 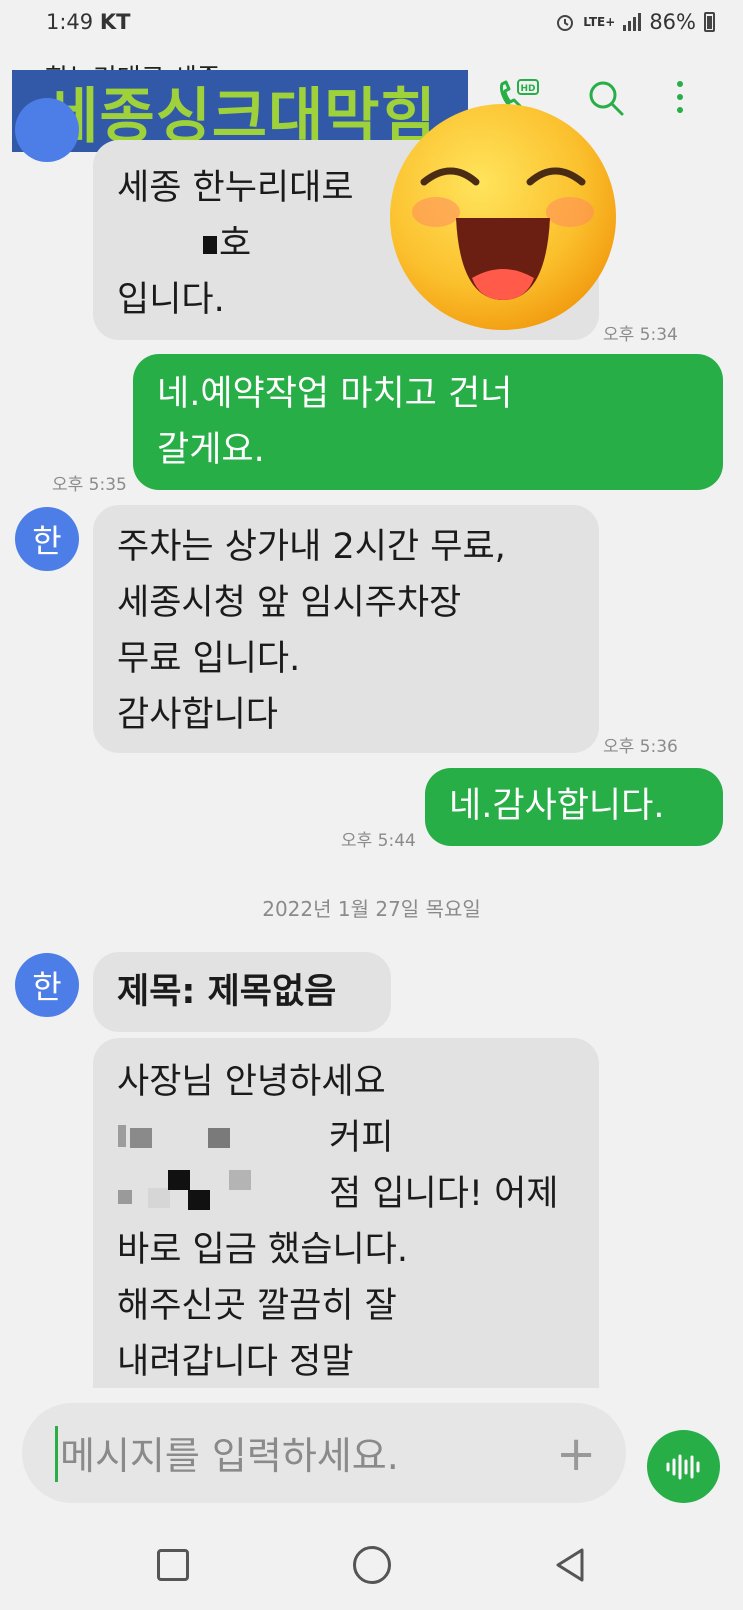 I want to click on recents-icon, so click(x=173, y=1565).